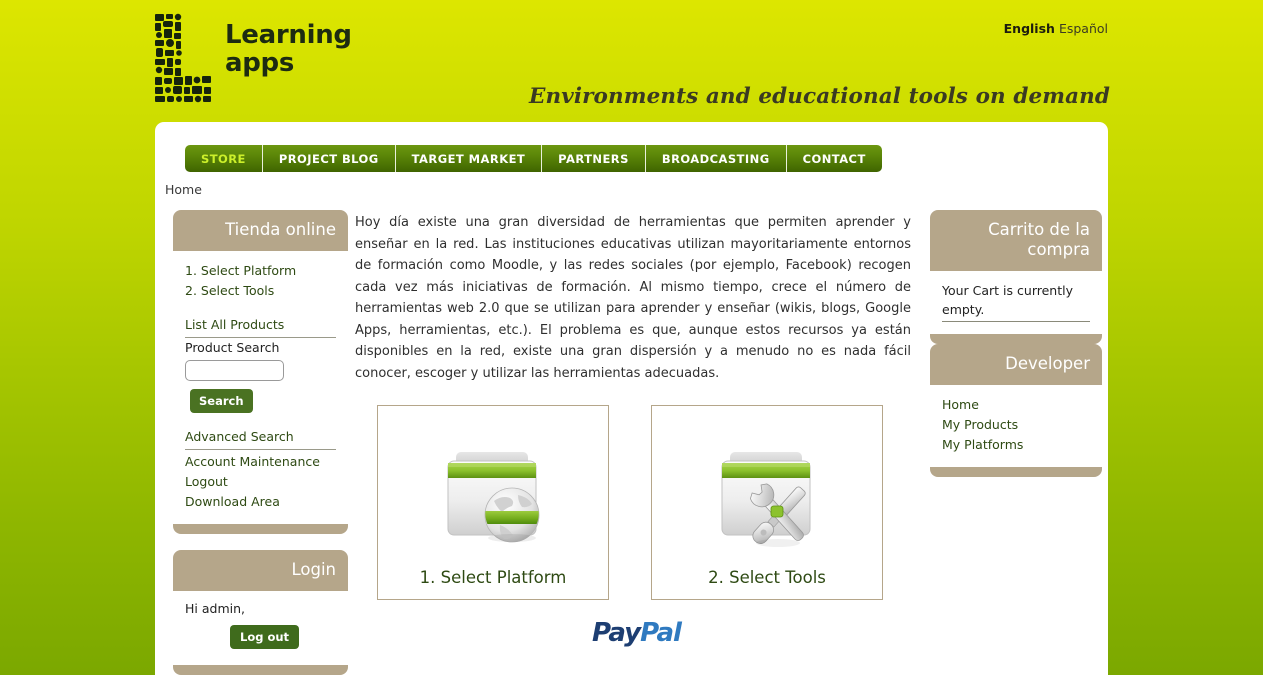 The width and height of the screenshot is (1263, 675). I want to click on logo-wordmark: Learning apps, so click(288, 49).